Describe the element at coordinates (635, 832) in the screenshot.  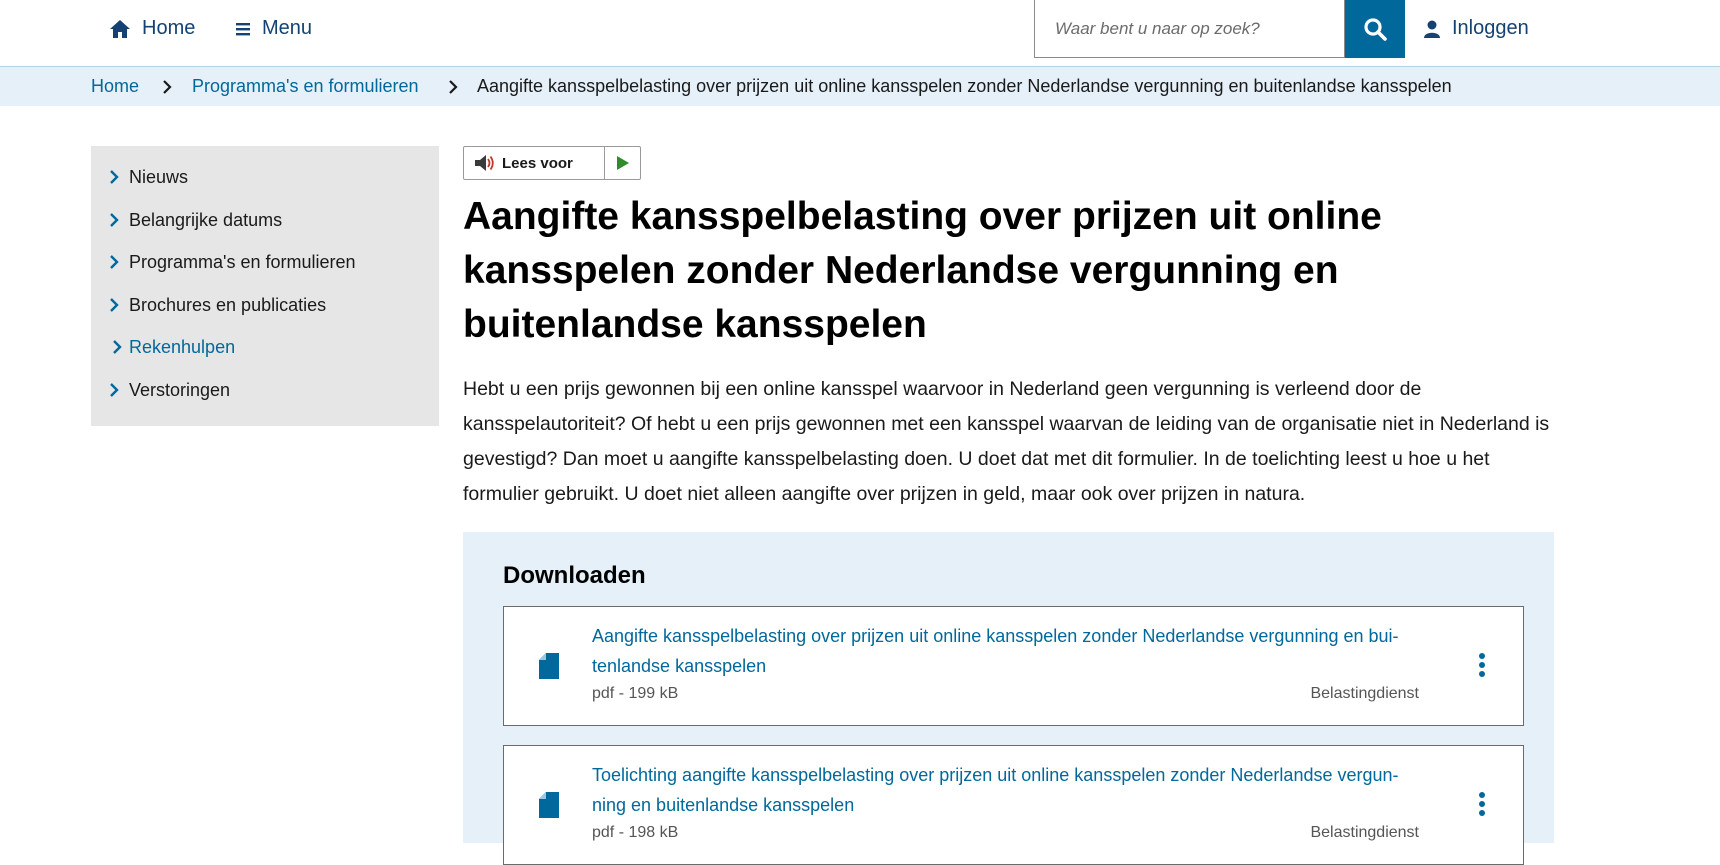
I see `file-meta: pdf - 198 kB` at that location.